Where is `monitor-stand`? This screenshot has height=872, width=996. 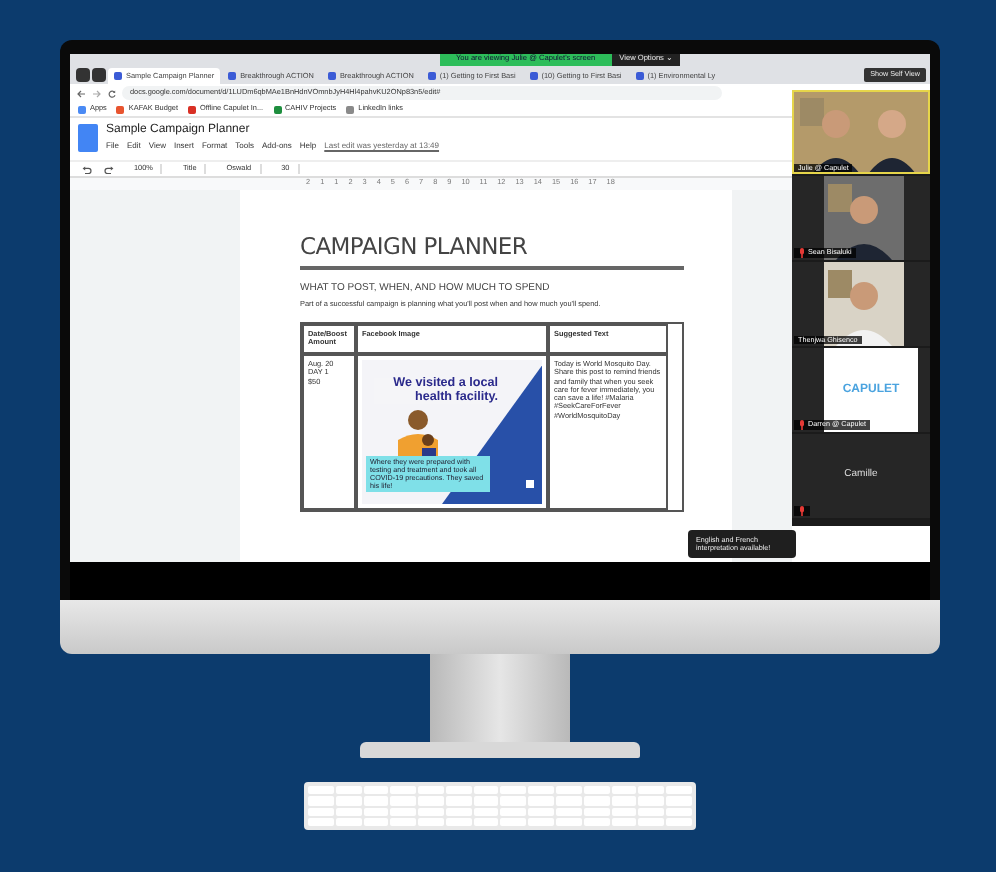 monitor-stand is located at coordinates (500, 698).